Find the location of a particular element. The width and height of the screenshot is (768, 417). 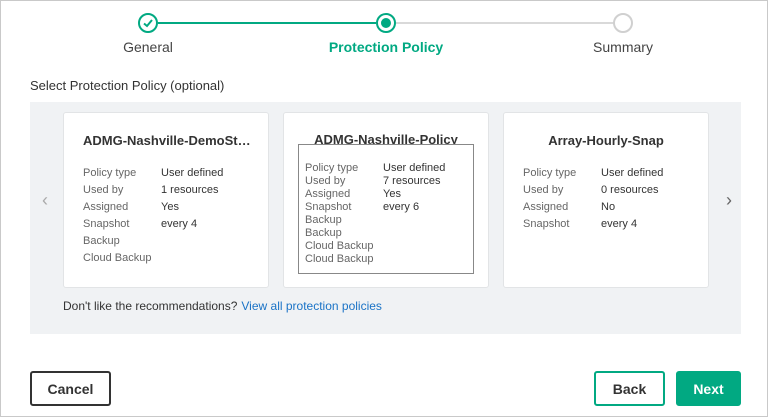

next-button: Next is located at coordinates (708, 388).